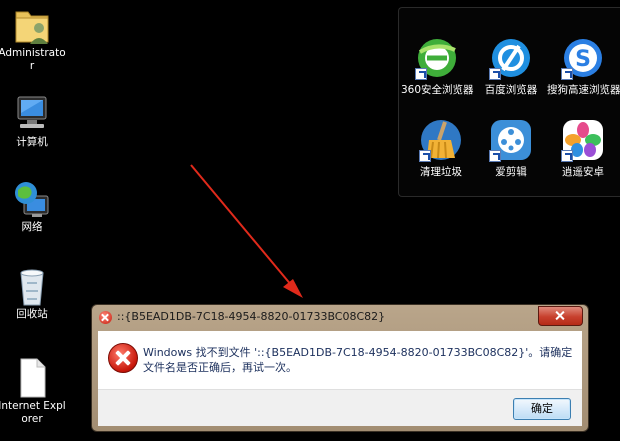 This screenshot has width=620, height=441. What do you see at coordinates (123, 358) in the screenshot?
I see `error-icon` at bounding box center [123, 358].